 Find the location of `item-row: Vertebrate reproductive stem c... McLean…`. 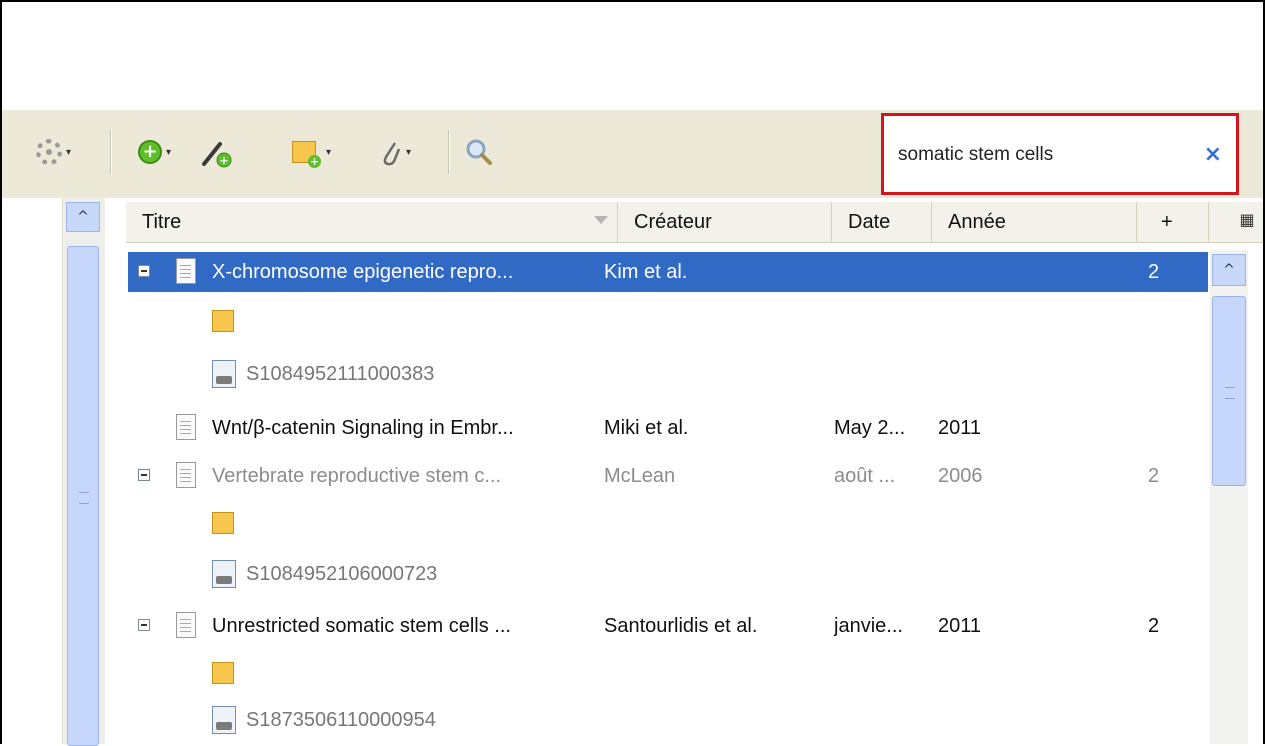

item-row: Vertebrate reproductive stem c... McLean… is located at coordinates (668, 476).